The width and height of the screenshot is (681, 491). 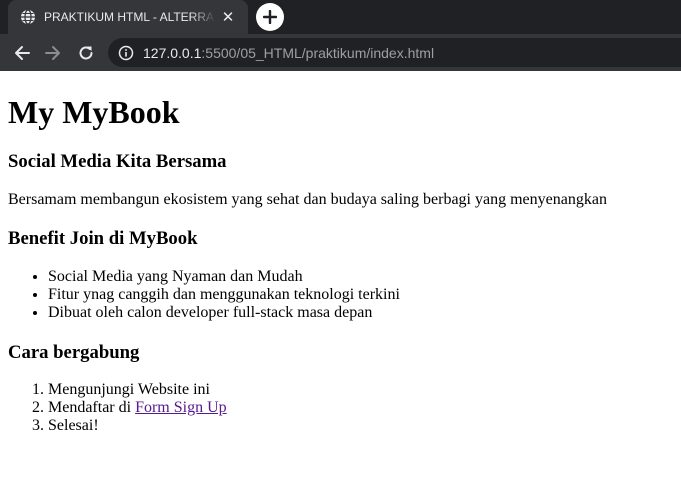 I want to click on reload-icon, so click(x=86, y=53).